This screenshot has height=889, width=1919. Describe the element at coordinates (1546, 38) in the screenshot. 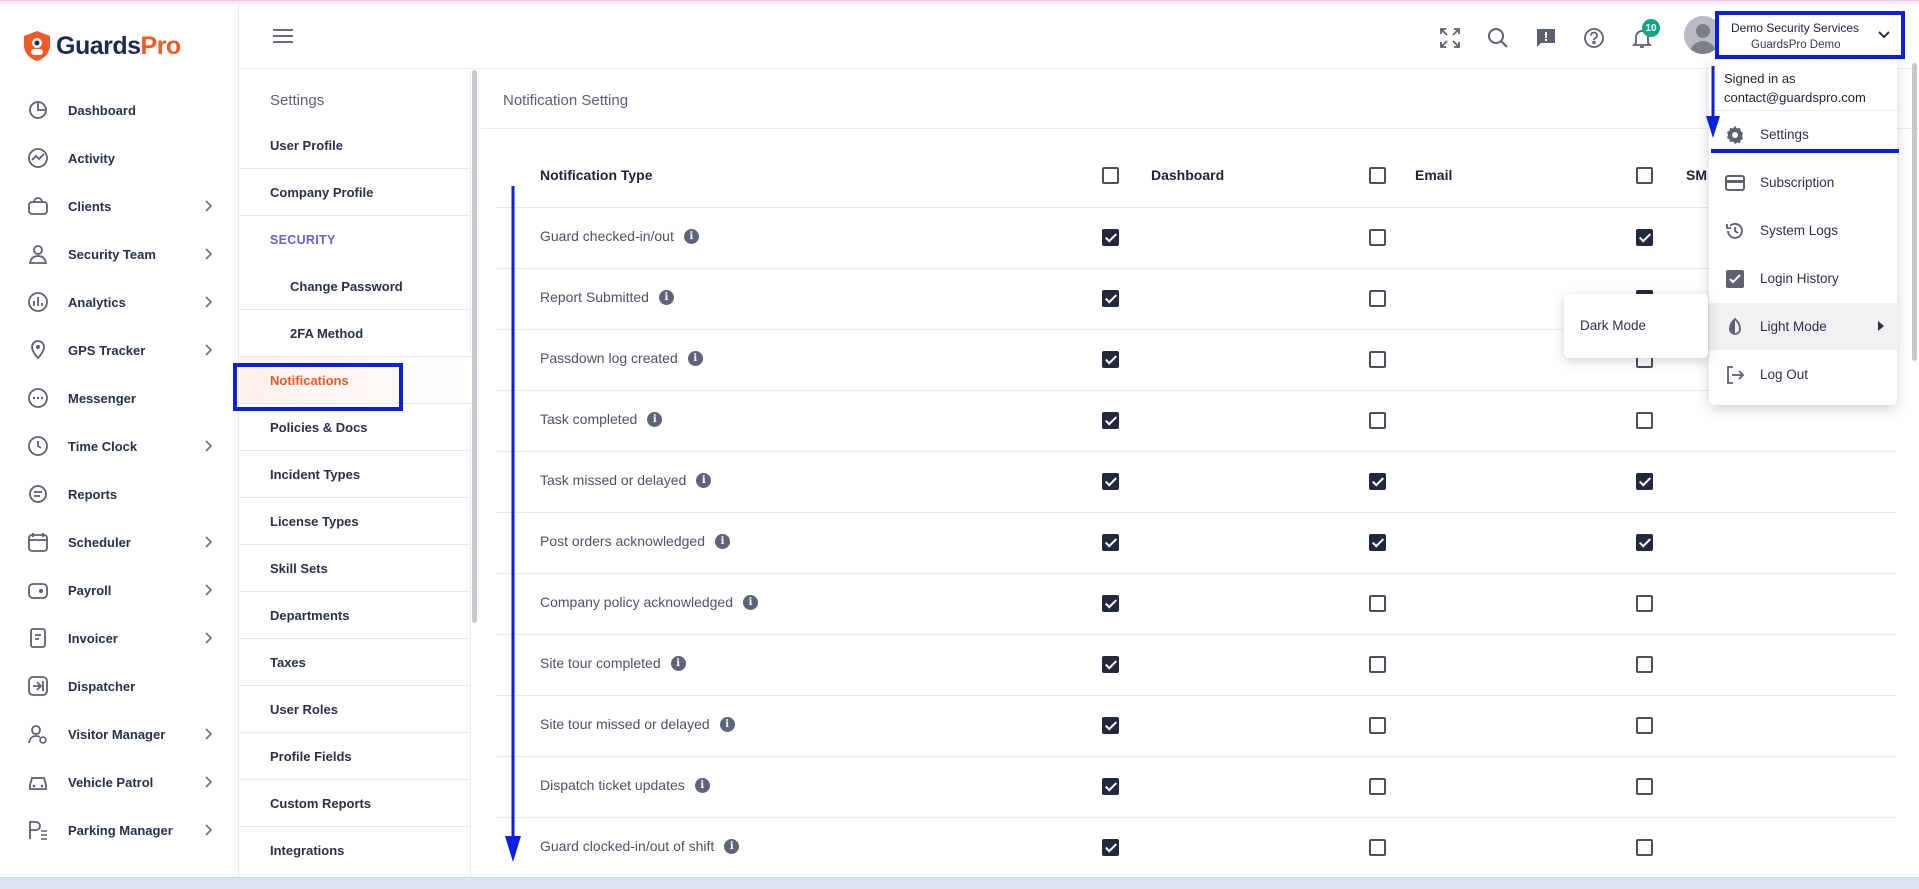

I see `feedback-icon` at that location.